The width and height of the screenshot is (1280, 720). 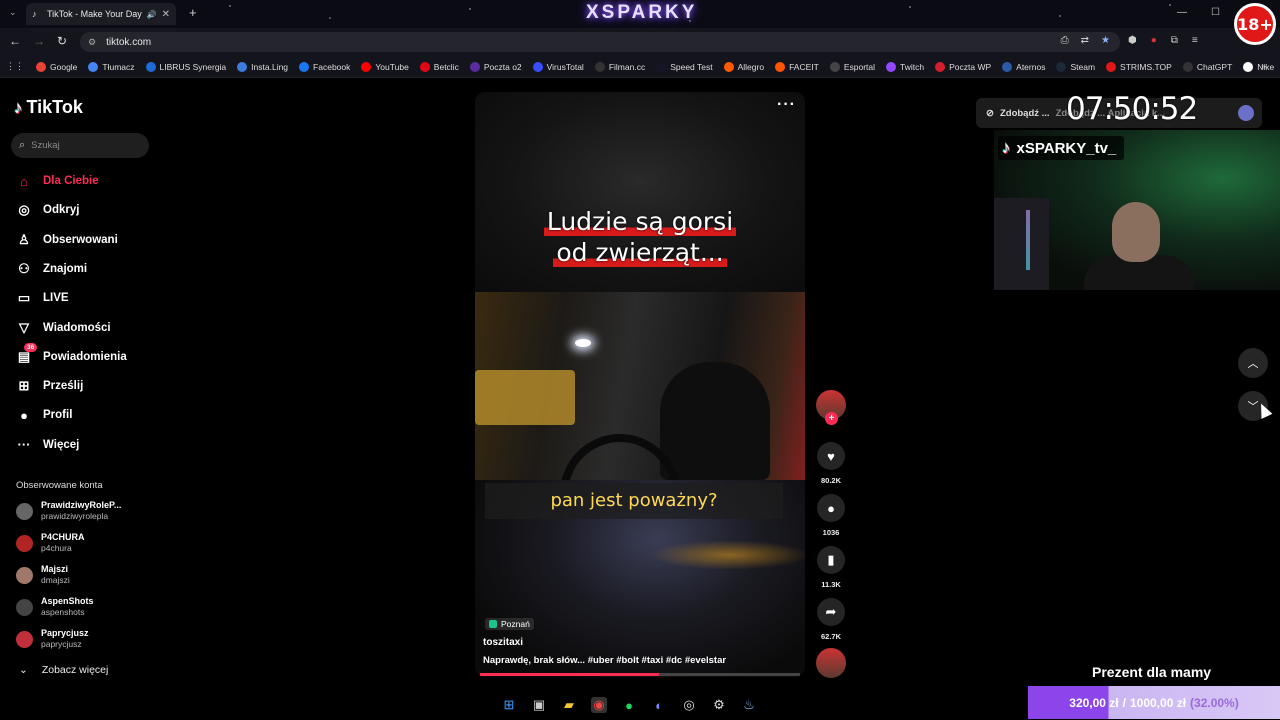 I want to click on bookmark-item: Aternos, so click(x=1024, y=66).